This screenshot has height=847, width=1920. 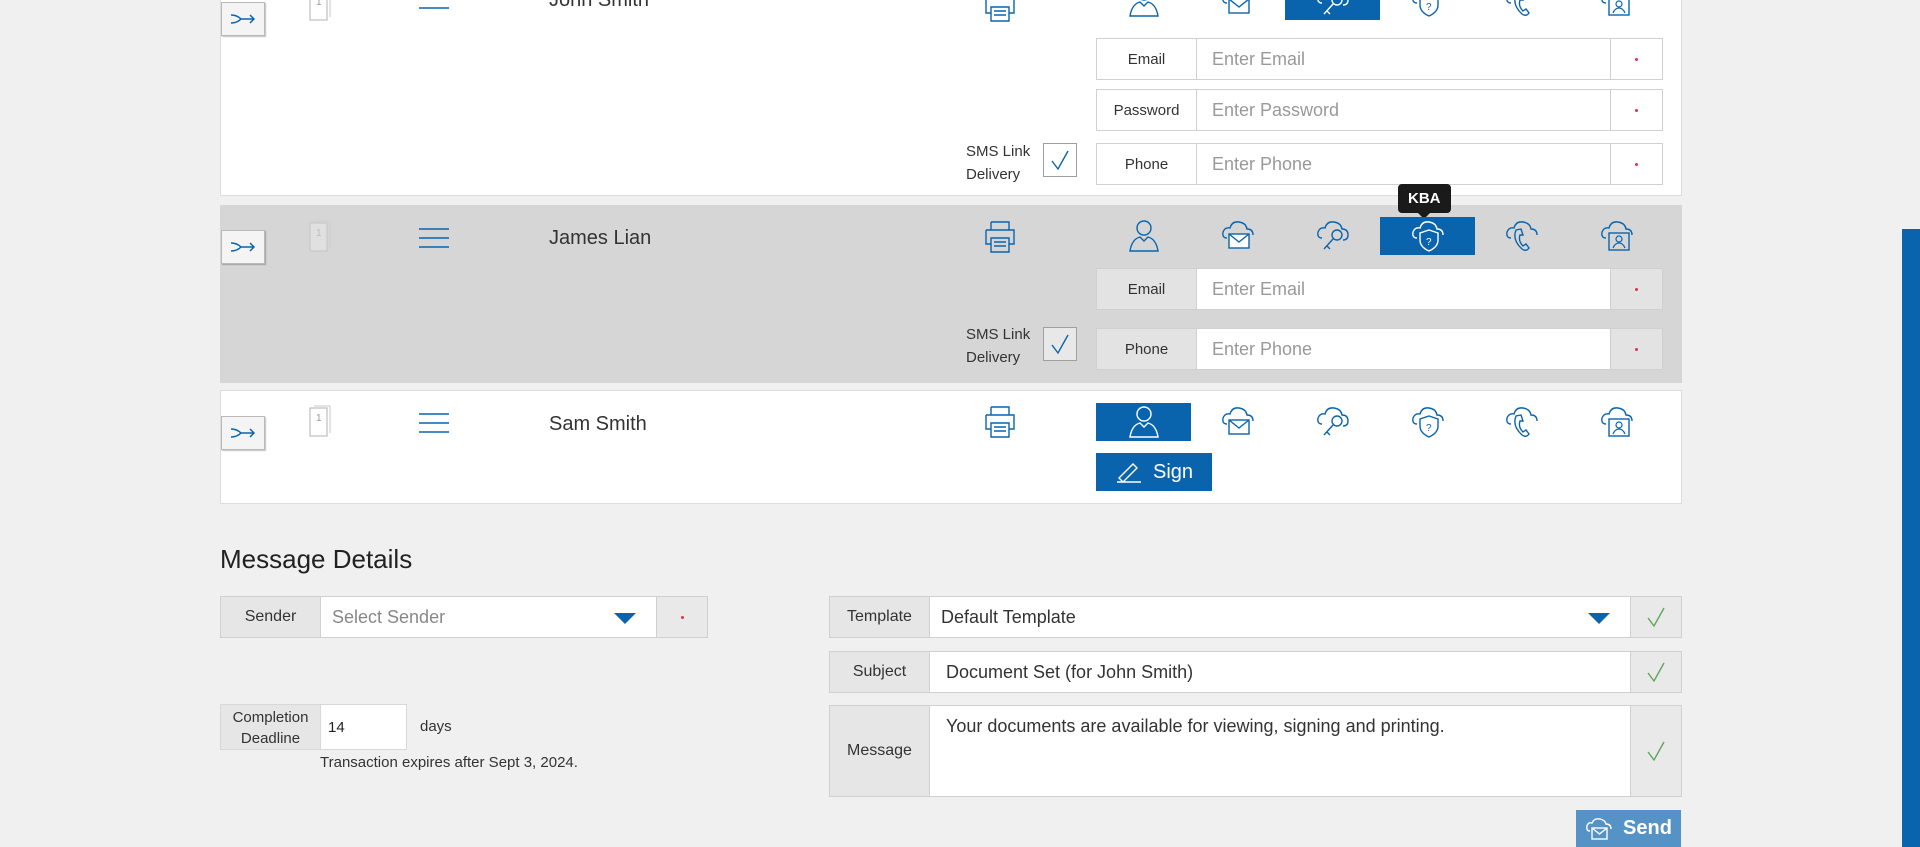 I want to click on sender-select: Select Sender, so click(x=489, y=617).